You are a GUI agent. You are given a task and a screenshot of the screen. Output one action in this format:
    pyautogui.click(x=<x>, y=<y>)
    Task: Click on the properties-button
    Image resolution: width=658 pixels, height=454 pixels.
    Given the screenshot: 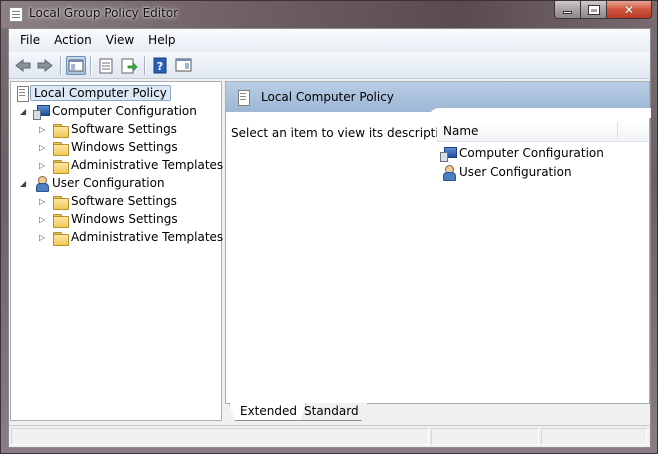 What is the action you would take?
    pyautogui.click(x=106, y=65)
    